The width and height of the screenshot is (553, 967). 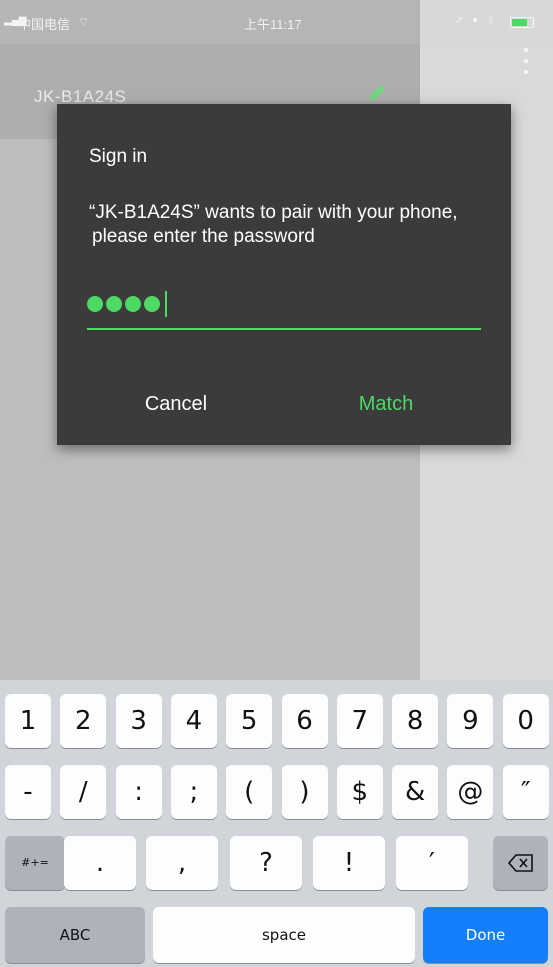 What do you see at coordinates (44, 24) in the screenshot?
I see `carrier-name: 中国电信` at bounding box center [44, 24].